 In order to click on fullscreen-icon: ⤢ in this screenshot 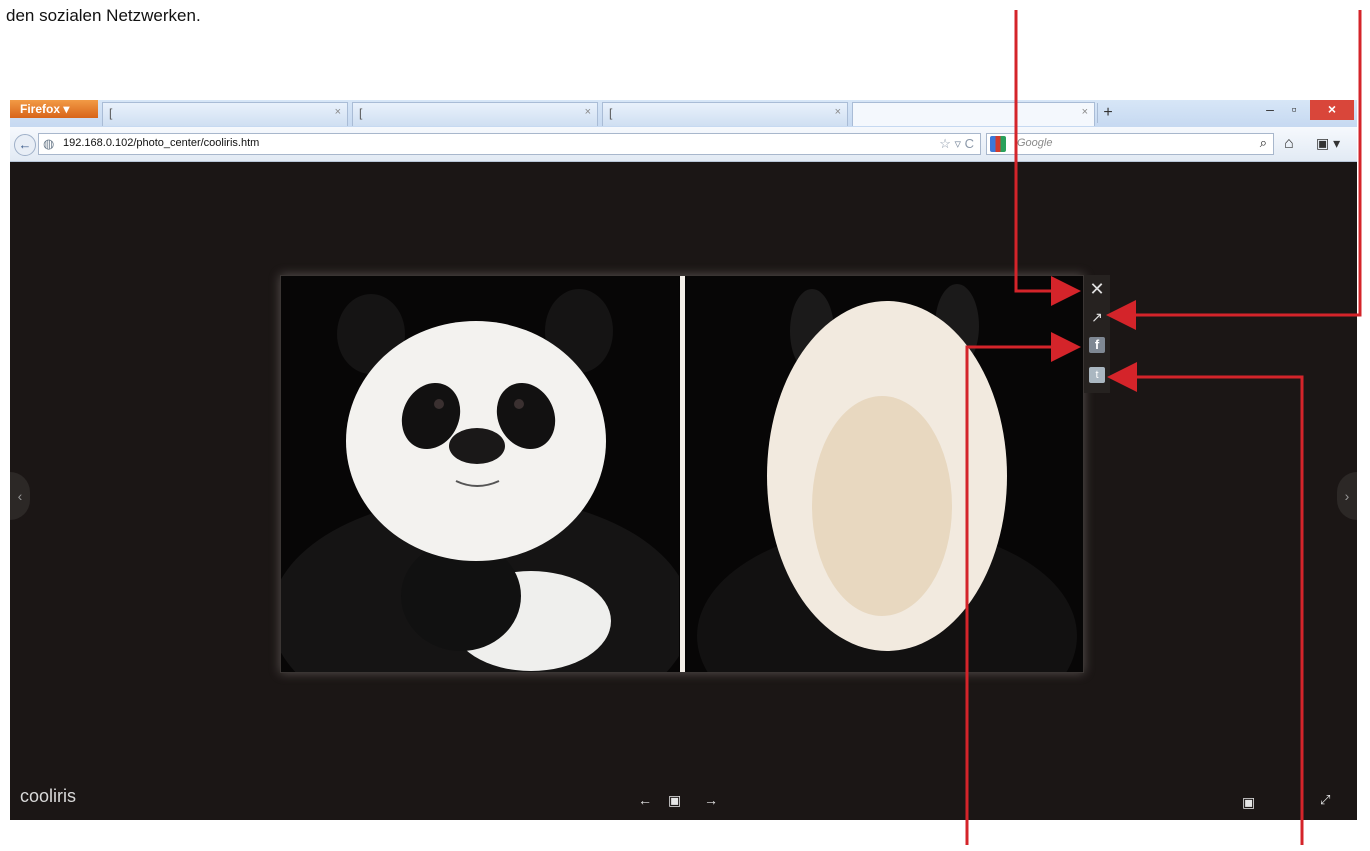, I will do `click(1325, 800)`.